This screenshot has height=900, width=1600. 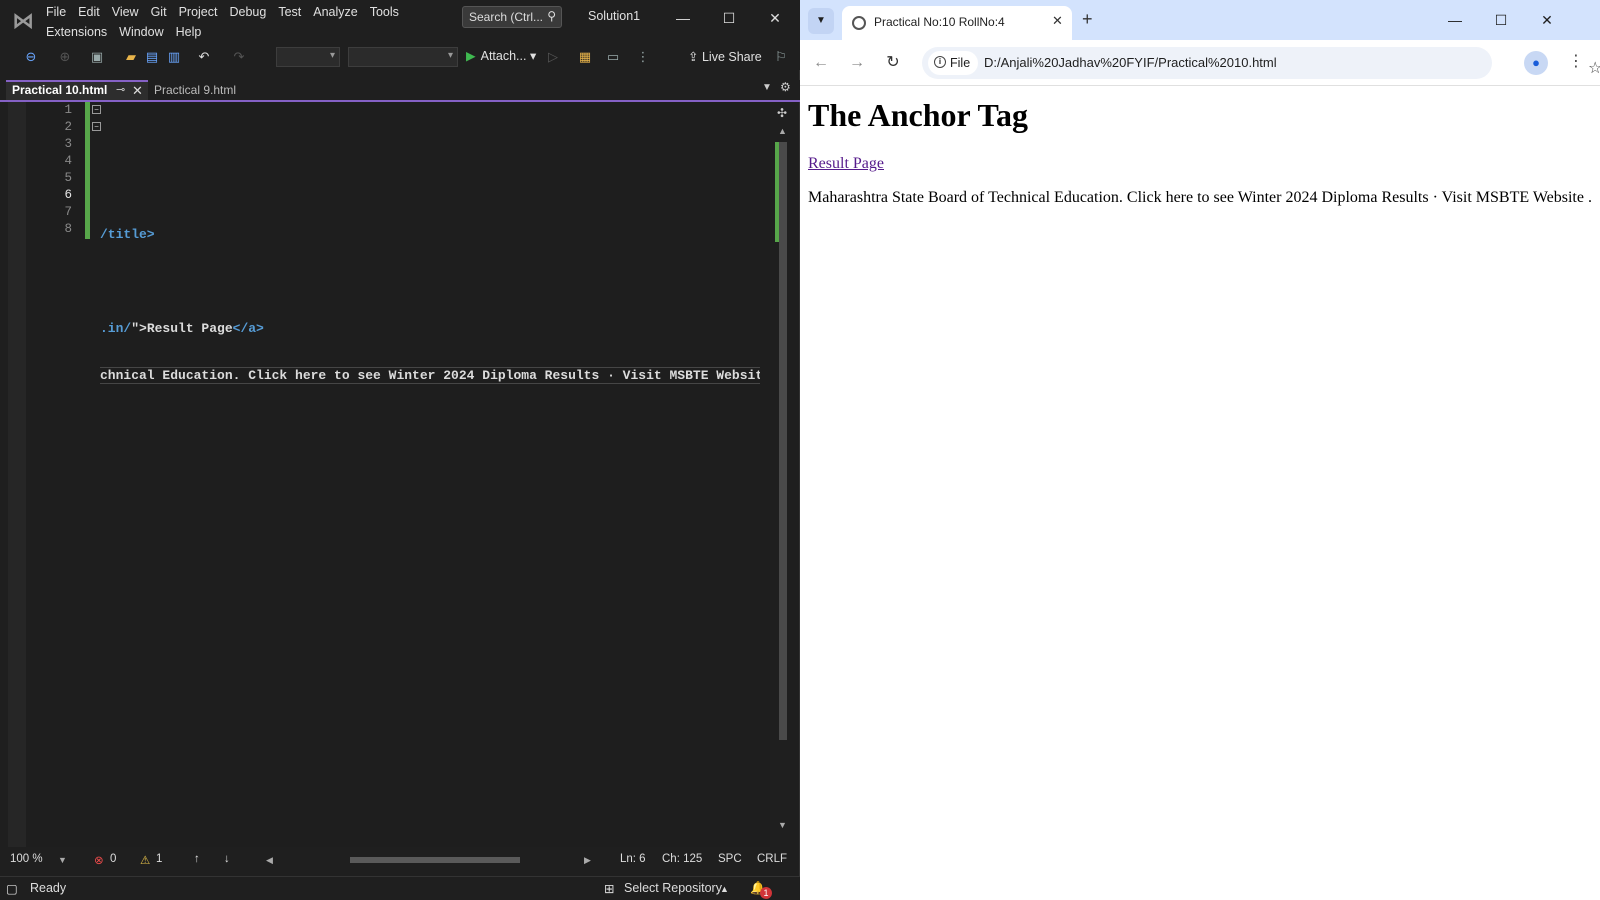 I want to click on layout-icon: ▭, so click(x=613, y=57).